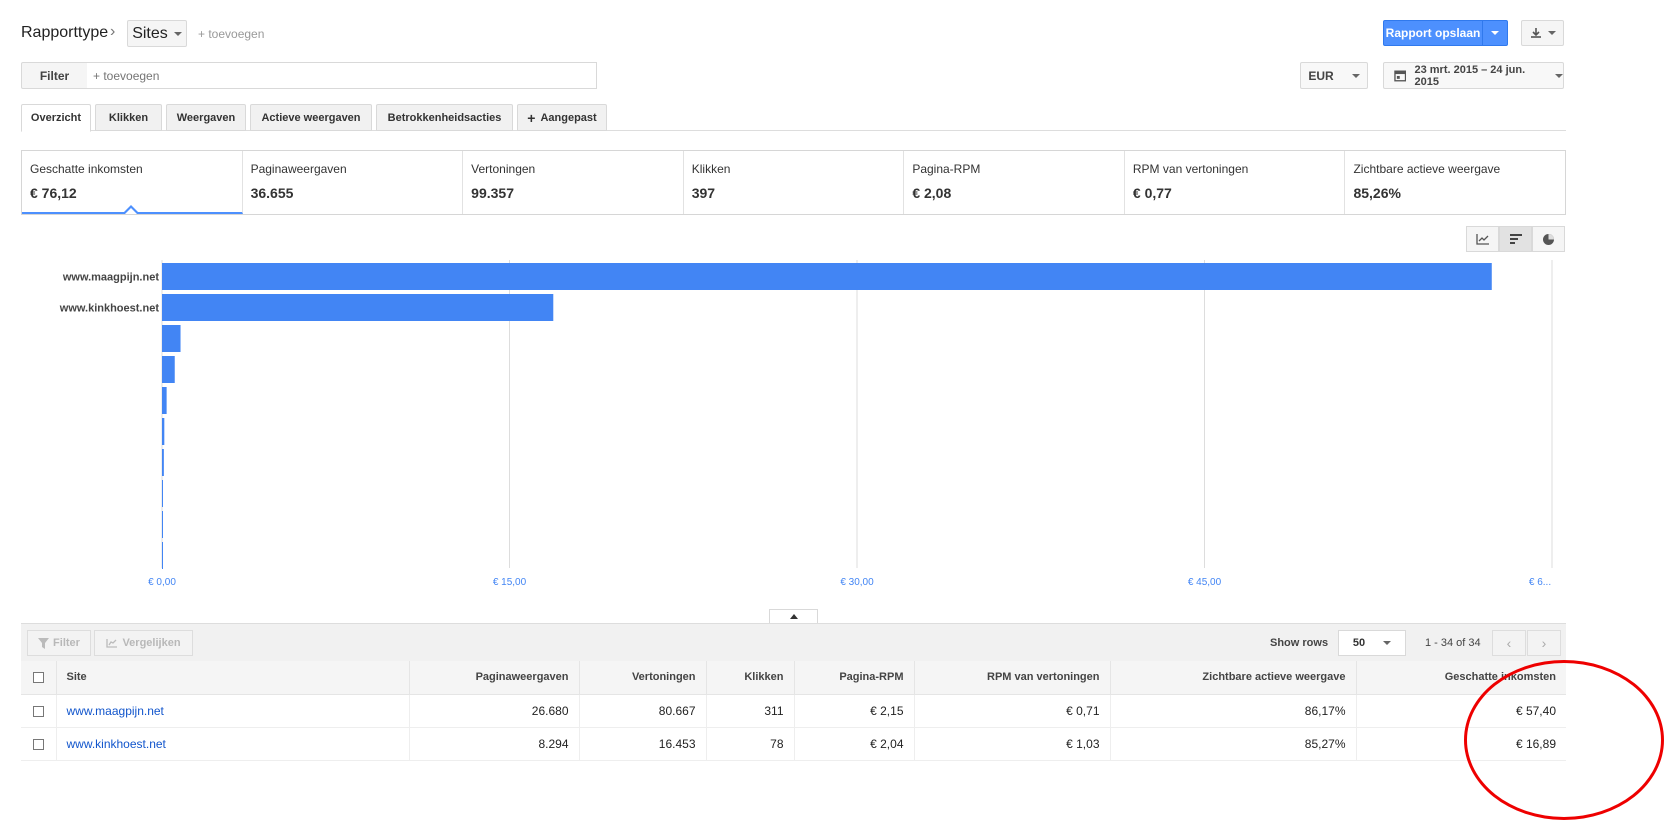 The width and height of the screenshot is (1668, 820). I want to click on date-range-label: 23 mrt. 2015 – 24 jun. 2015, so click(1470, 75).